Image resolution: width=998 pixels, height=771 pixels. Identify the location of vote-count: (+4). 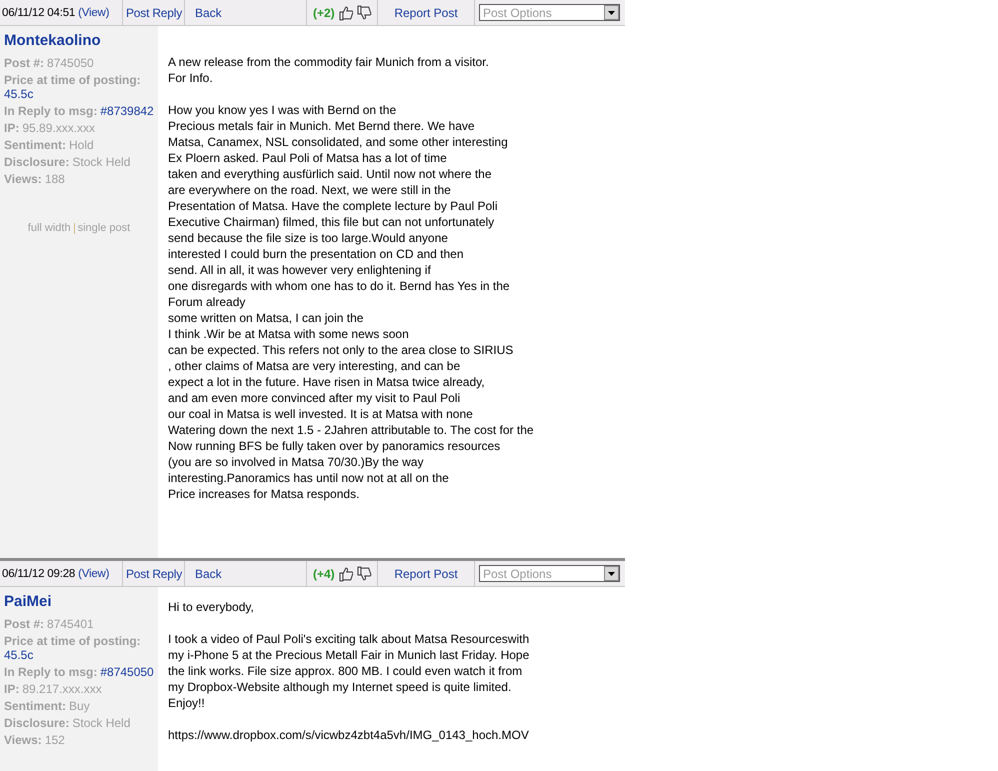
(324, 573).